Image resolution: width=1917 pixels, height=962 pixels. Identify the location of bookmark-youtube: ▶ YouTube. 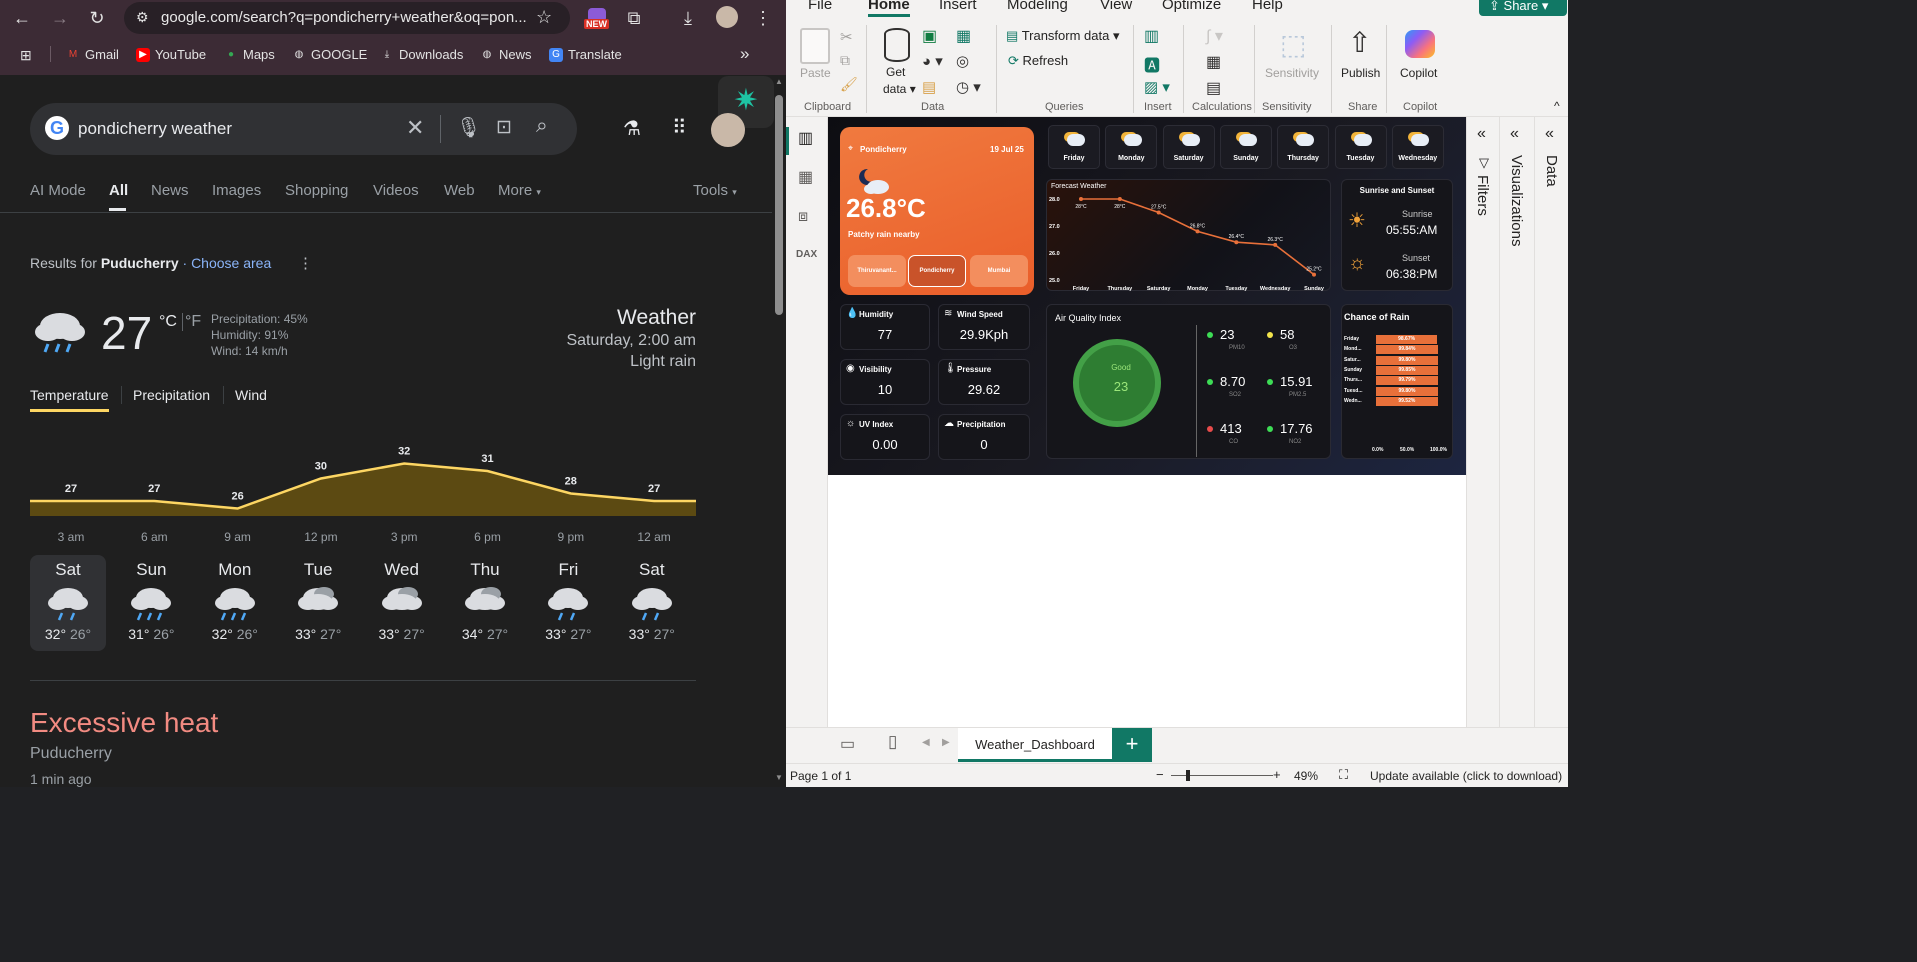
(171, 54).